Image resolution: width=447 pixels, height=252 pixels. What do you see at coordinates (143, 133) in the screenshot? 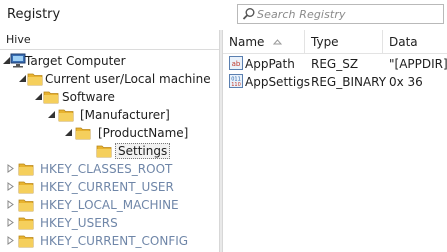
I see `tree-node-label: [ProductName]` at bounding box center [143, 133].